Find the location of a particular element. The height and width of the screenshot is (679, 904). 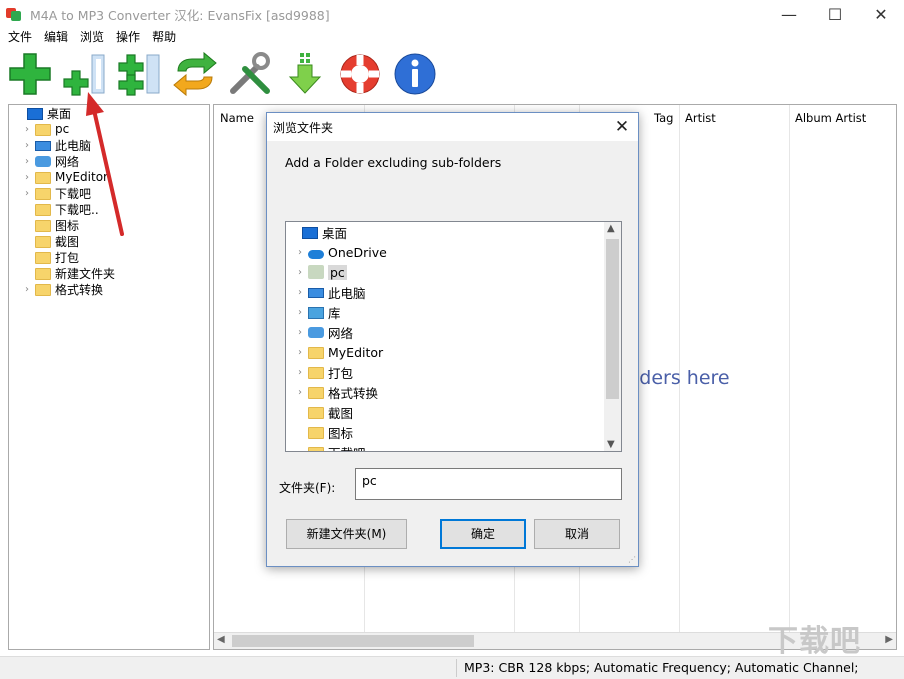

info-icon is located at coordinates (415, 74).